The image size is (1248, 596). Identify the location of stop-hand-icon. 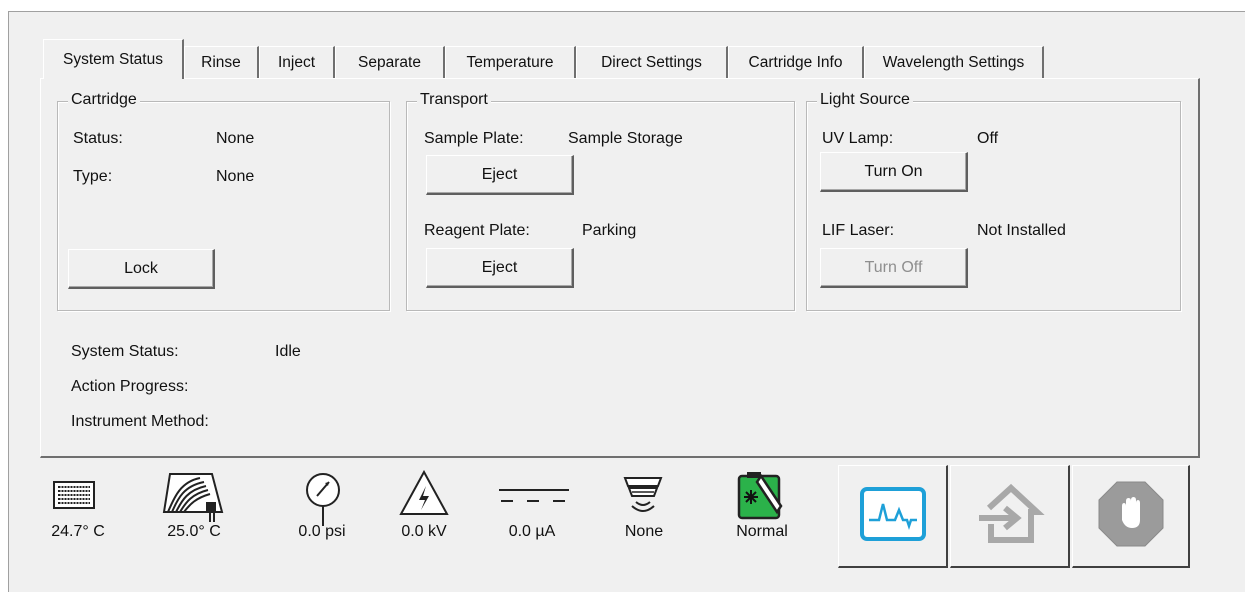
(1131, 516).